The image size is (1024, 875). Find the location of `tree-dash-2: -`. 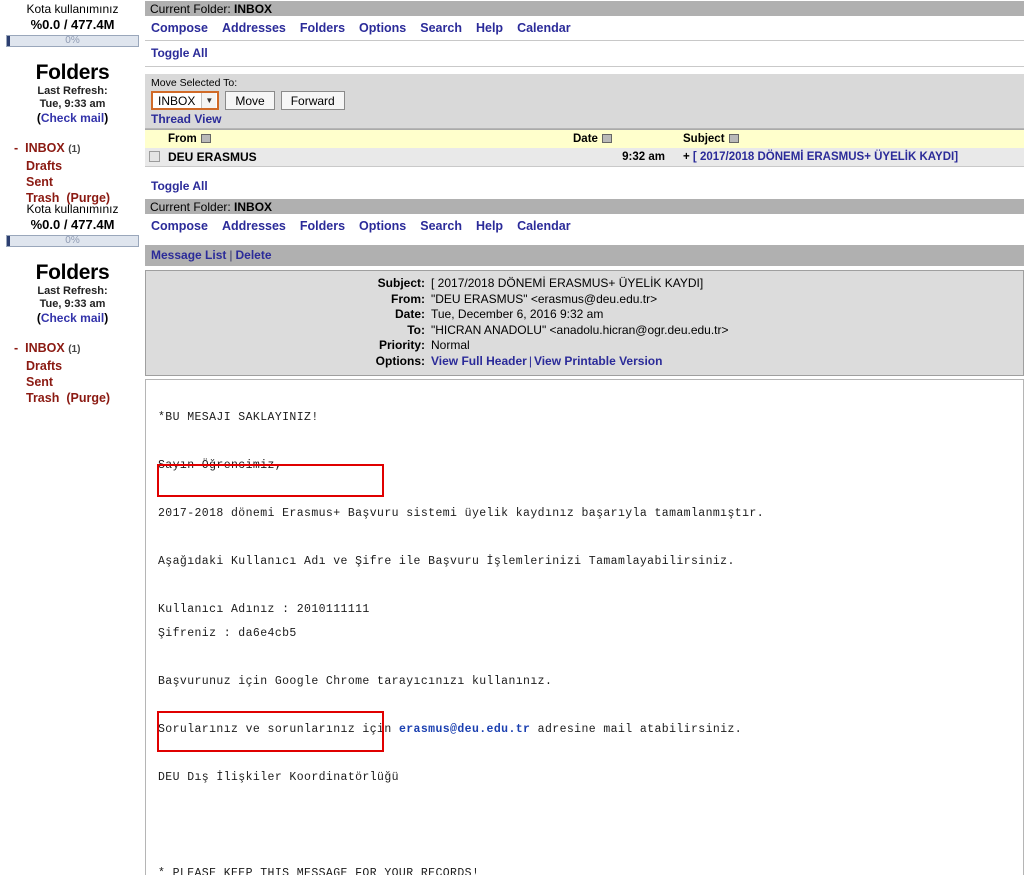

tree-dash-2: - is located at coordinates (16, 348).